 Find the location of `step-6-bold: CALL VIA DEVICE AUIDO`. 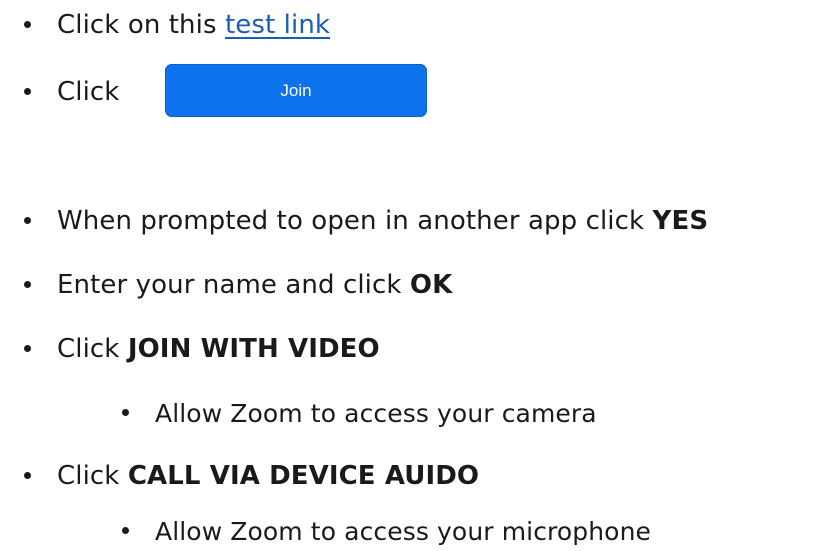

step-6-bold: CALL VIA DEVICE AUIDO is located at coordinates (303, 476).